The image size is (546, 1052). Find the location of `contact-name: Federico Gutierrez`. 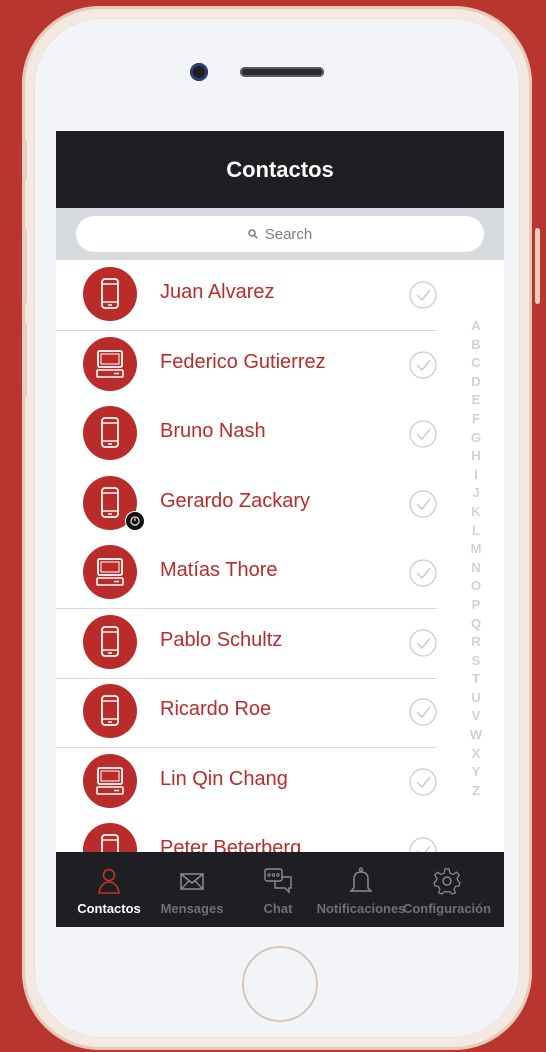

contact-name: Federico Gutierrez is located at coordinates (243, 362).